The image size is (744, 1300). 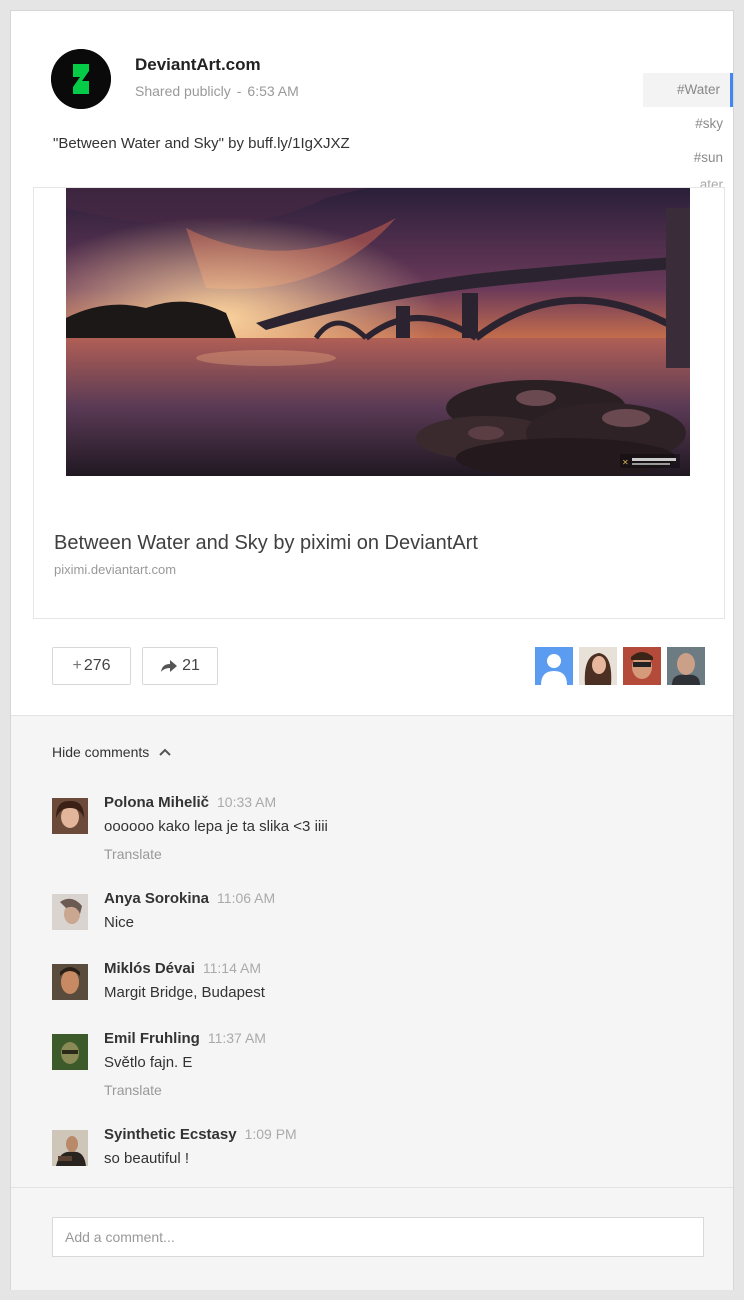 What do you see at coordinates (190, 802) in the screenshot?
I see `commenter-name: Polona Mihelič 10:33 AM` at bounding box center [190, 802].